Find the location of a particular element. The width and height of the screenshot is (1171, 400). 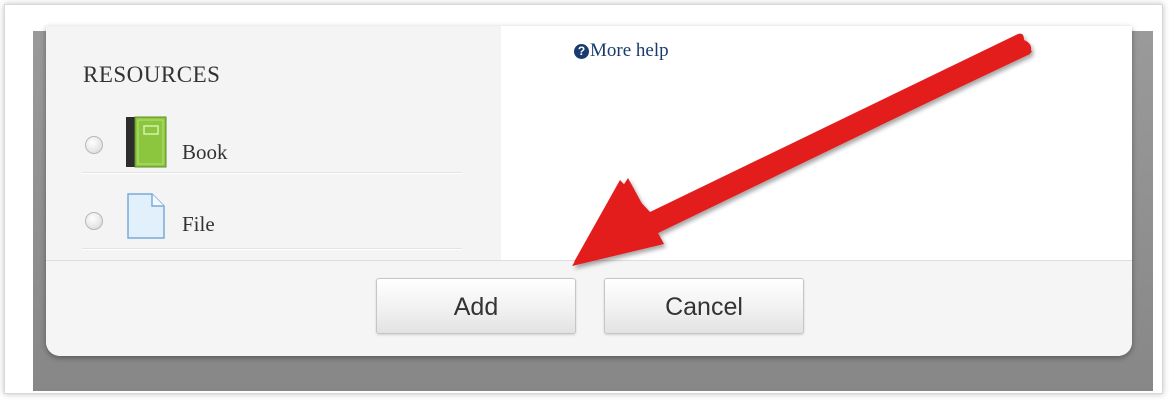

book-icon is located at coordinates (146, 144).